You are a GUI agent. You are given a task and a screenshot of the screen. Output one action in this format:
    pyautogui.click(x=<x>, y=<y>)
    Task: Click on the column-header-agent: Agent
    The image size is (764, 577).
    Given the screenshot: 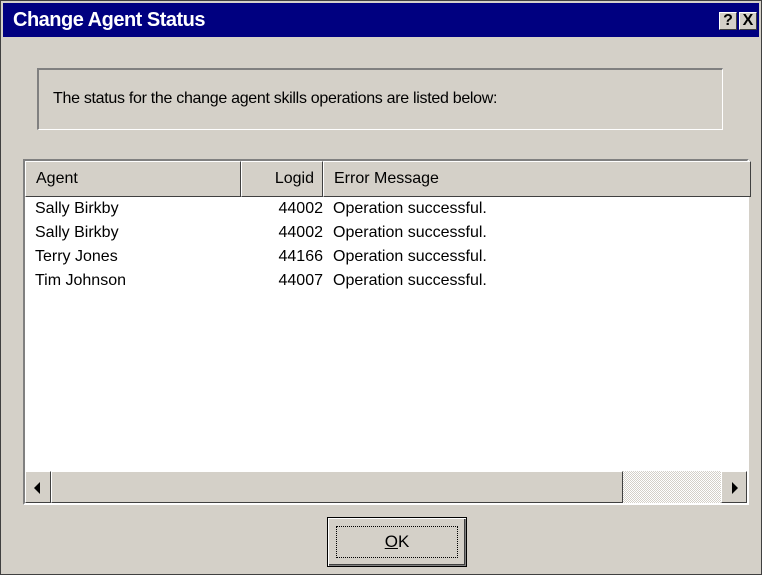 What is the action you would take?
    pyautogui.click(x=133, y=179)
    